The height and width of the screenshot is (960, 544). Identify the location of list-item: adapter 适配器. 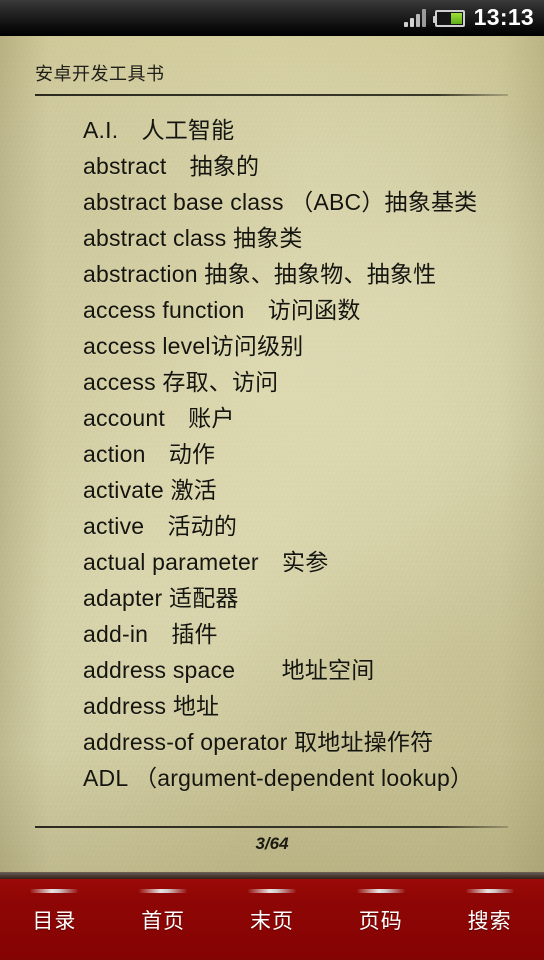
(161, 598).